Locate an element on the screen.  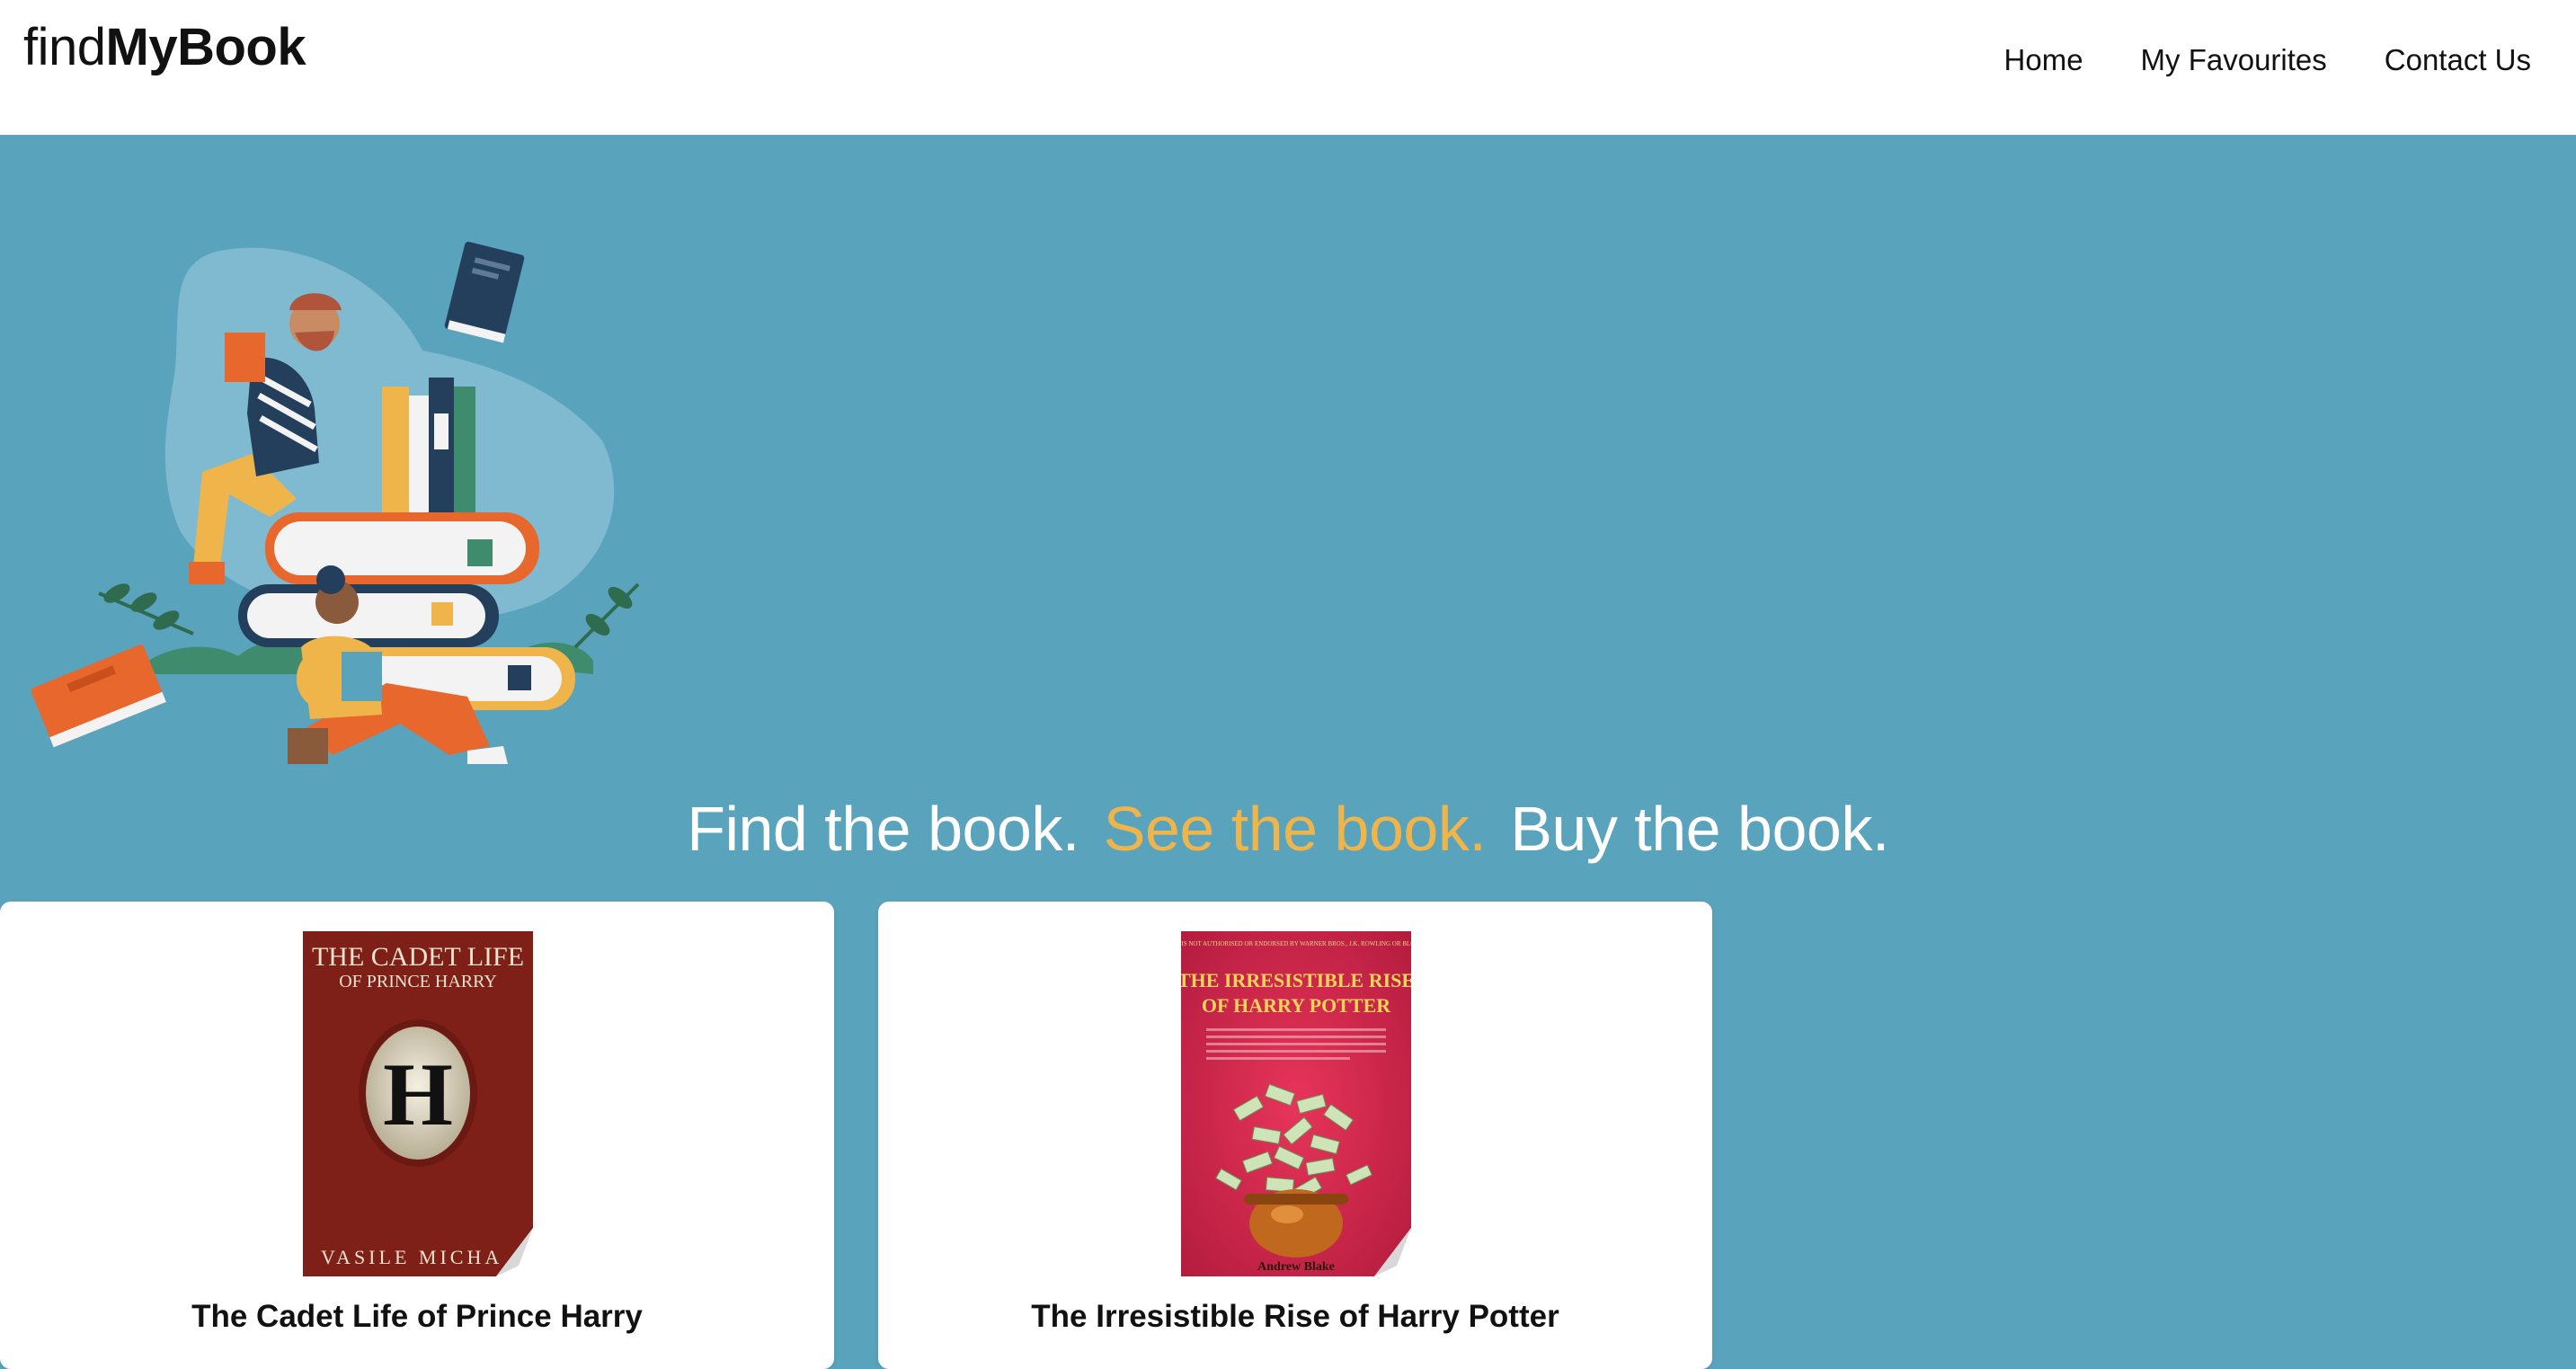
book-title: The Cadet Life of Prince Harry is located at coordinates (417, 1317).